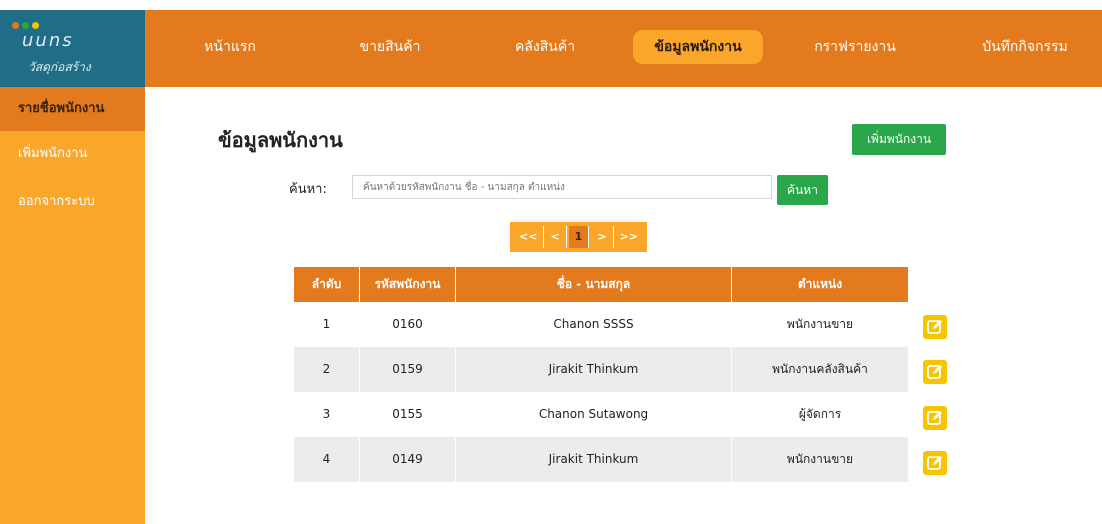 This screenshot has width=1102, height=524. I want to click on cell-order: 4, so click(327, 459).